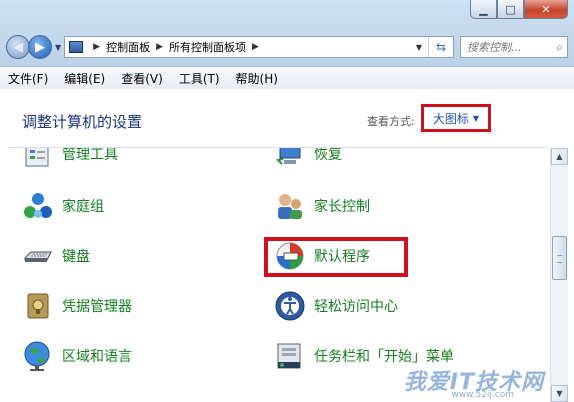  I want to click on highlight-box-default-programs, so click(336, 257).